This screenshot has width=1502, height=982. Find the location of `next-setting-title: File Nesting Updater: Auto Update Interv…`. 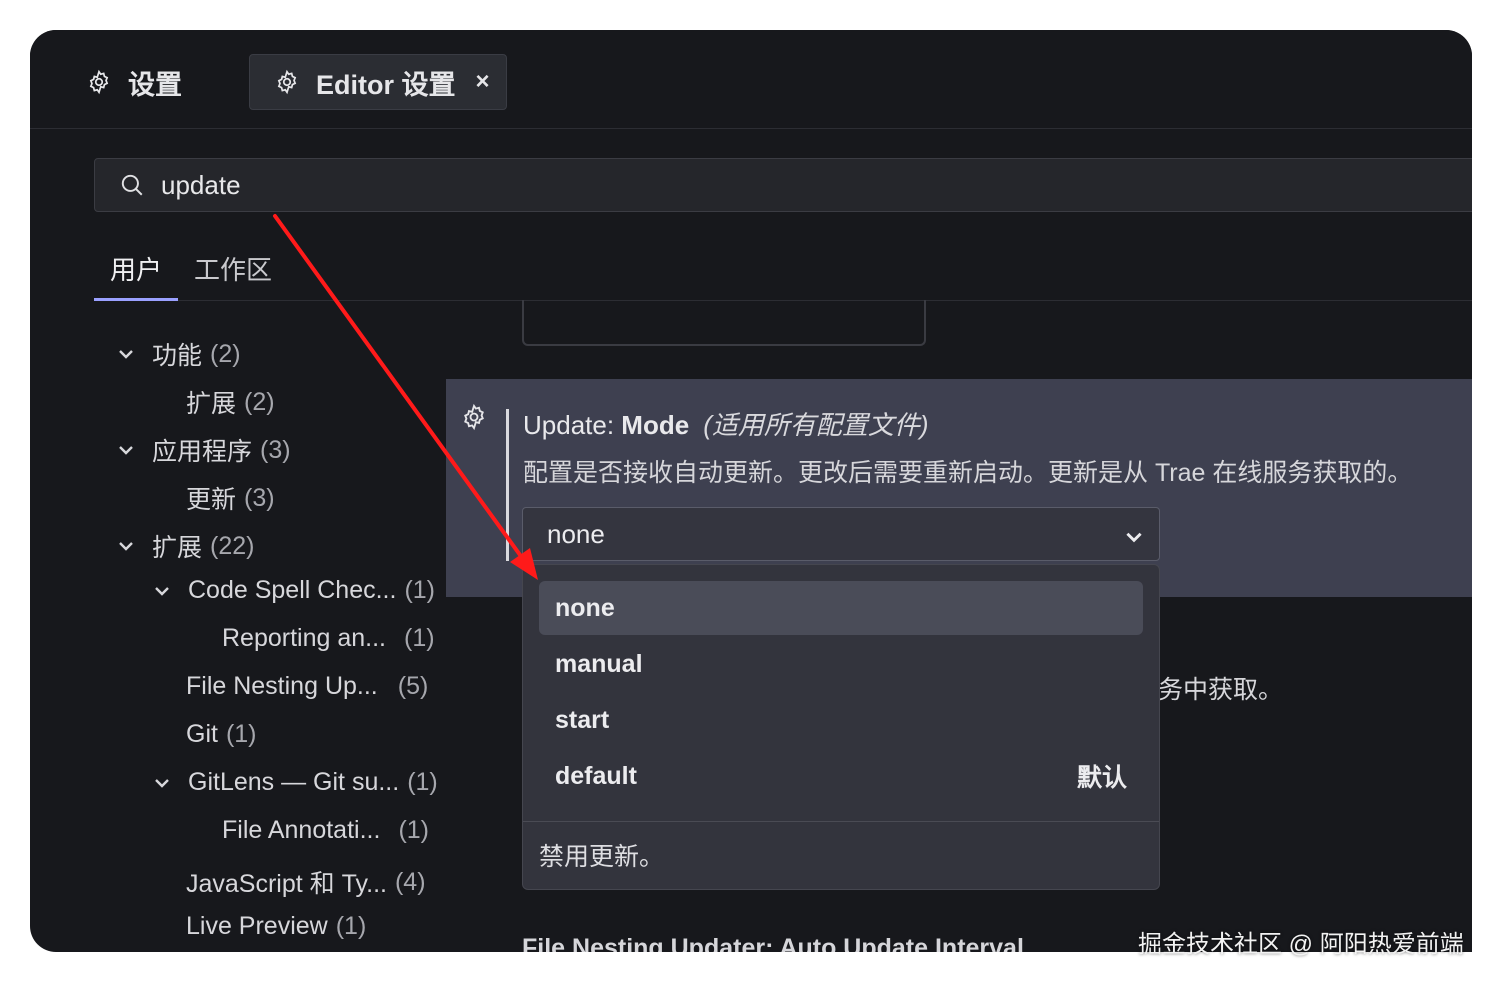

next-setting-title: File Nesting Updater: Auto Update Interv… is located at coordinates (773, 943).